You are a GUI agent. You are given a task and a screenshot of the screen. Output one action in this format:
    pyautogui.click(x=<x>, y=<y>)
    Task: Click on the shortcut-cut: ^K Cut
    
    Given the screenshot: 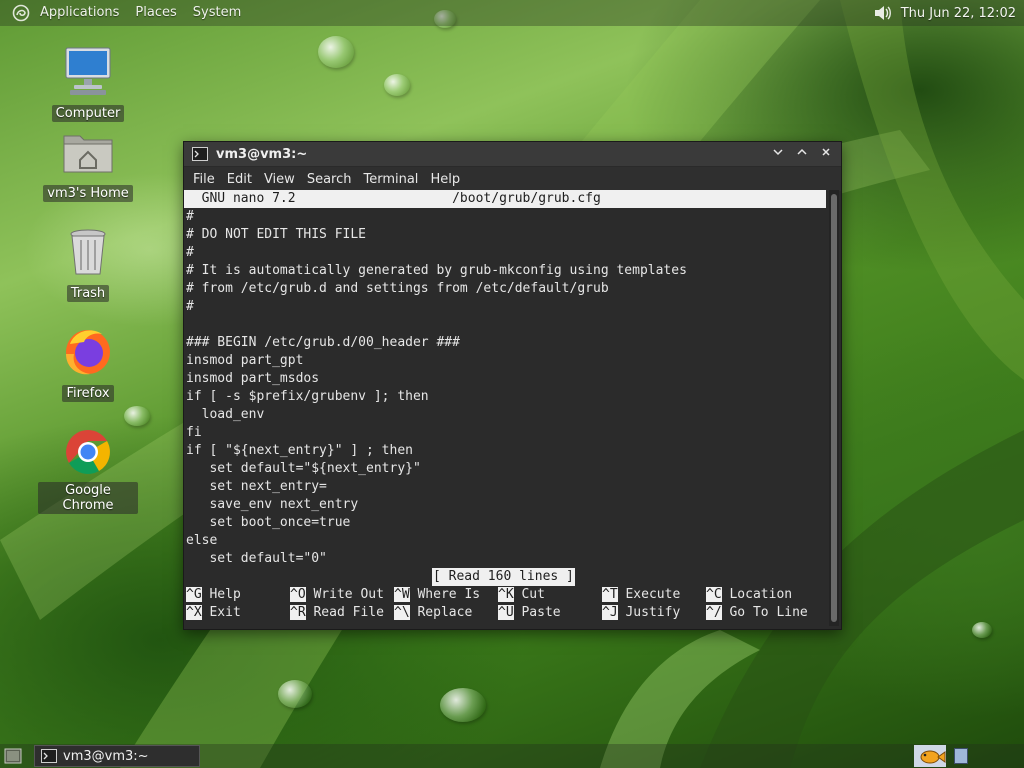 What is the action you would take?
    pyautogui.click(x=521, y=595)
    